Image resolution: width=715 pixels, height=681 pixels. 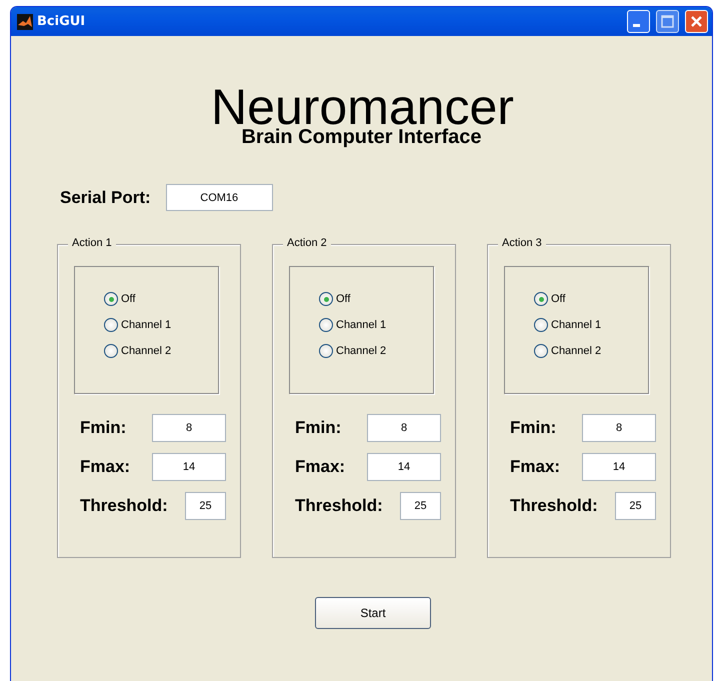 What do you see at coordinates (92, 243) in the screenshot?
I see `panel-title: Action 1` at bounding box center [92, 243].